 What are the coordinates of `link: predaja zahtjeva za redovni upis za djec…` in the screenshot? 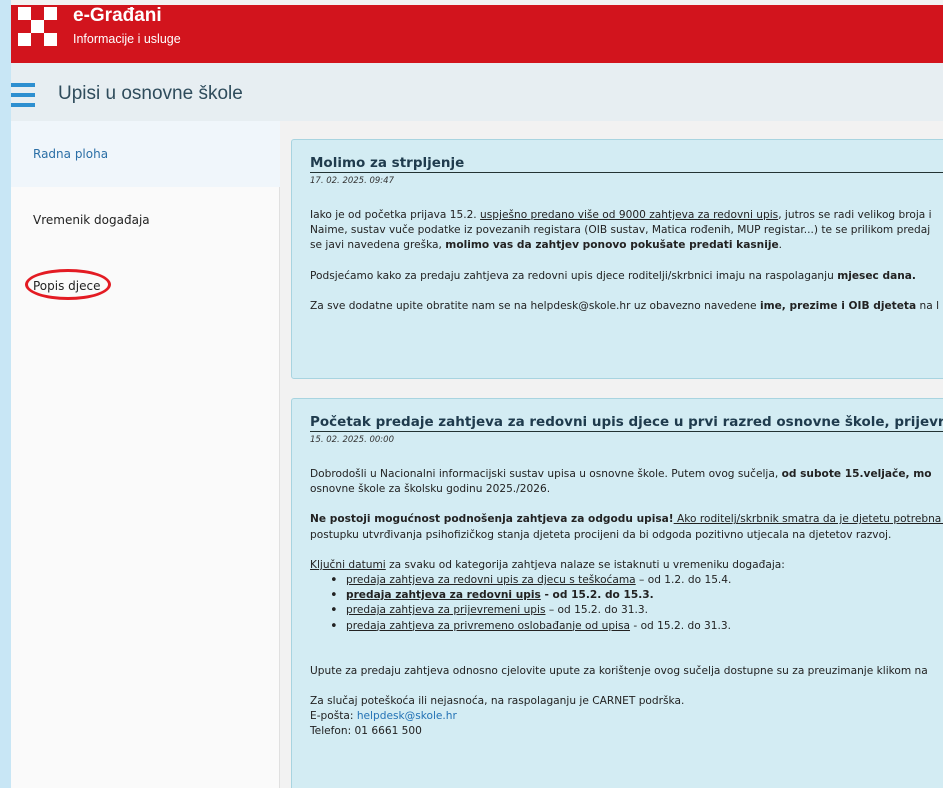 It's located at (491, 580).